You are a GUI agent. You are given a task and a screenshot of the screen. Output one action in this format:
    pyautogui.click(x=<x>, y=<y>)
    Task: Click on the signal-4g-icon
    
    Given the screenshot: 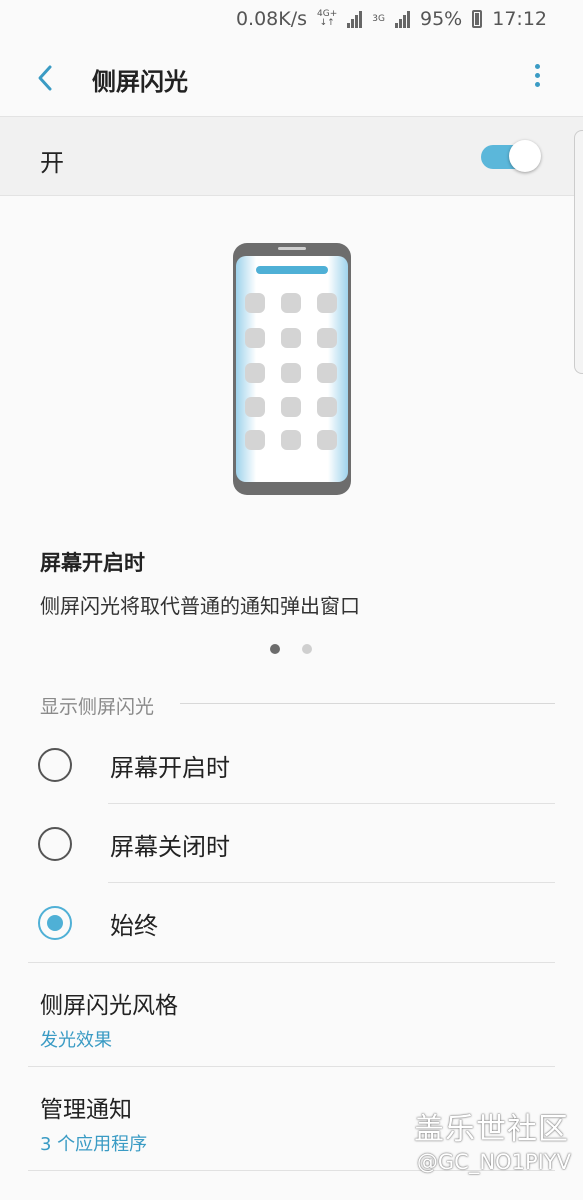 What is the action you would take?
    pyautogui.click(x=355, y=19)
    